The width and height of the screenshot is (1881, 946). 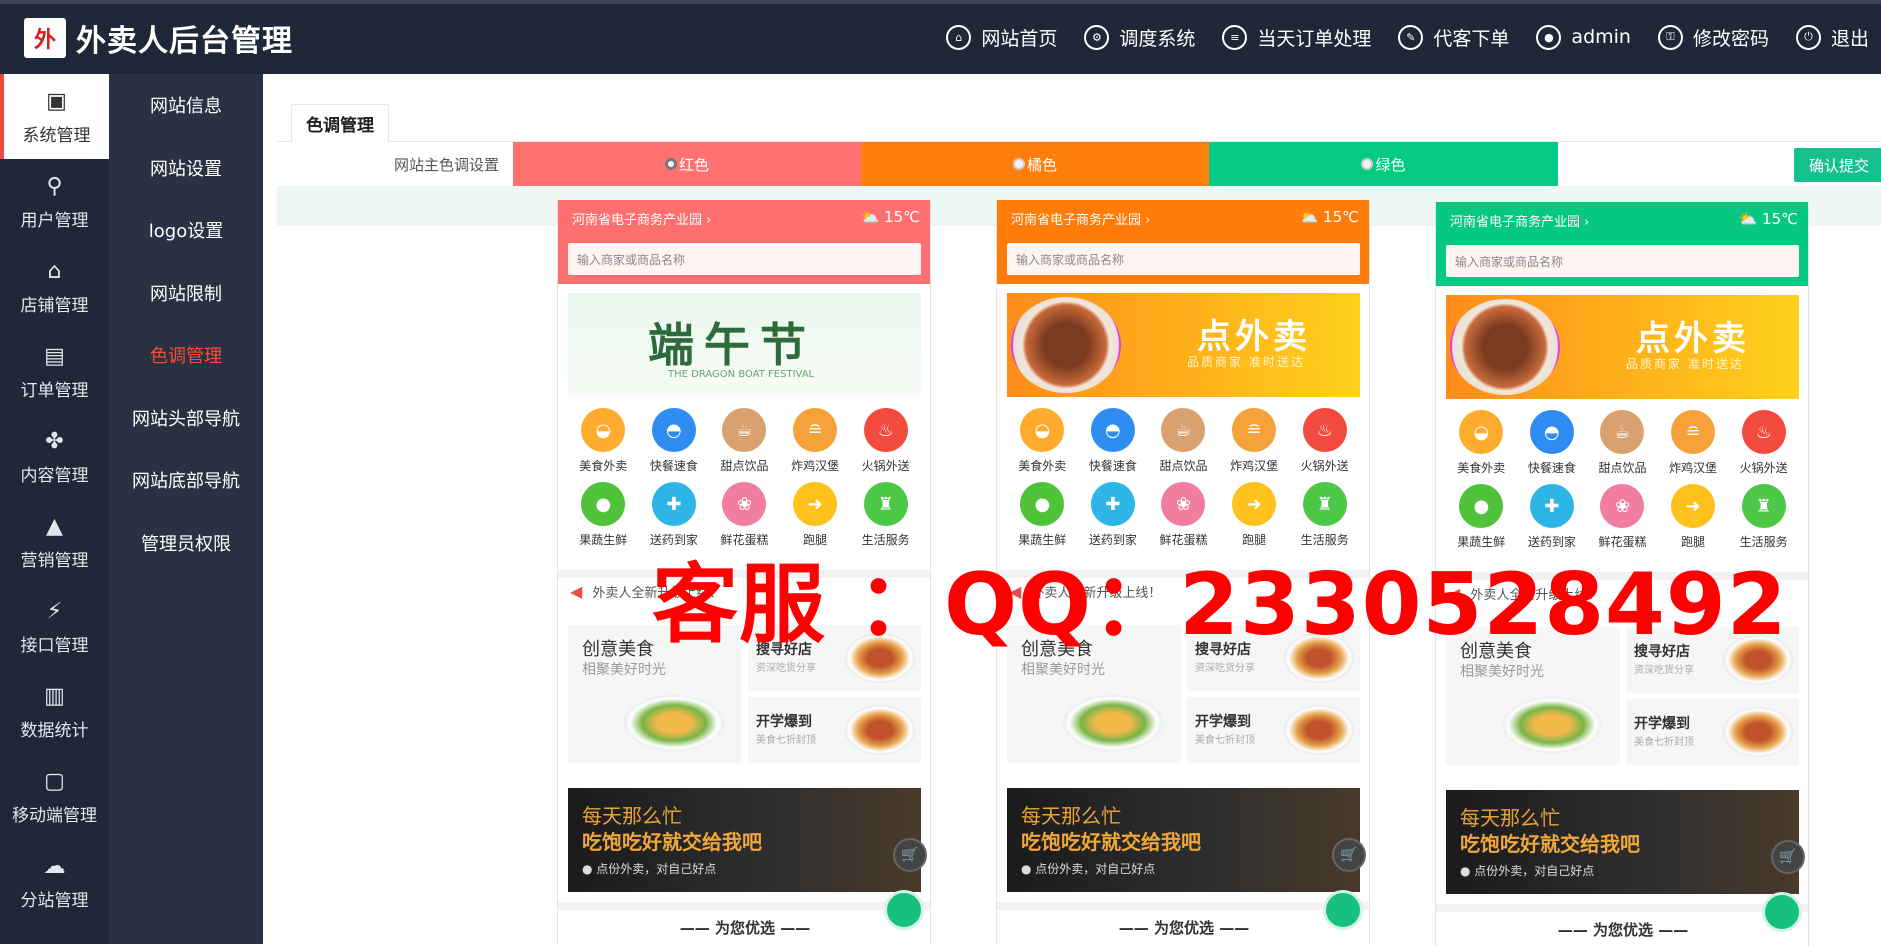 What do you see at coordinates (54, 796) in the screenshot?
I see `sidebar-item-8: ▢ 移动端管理` at bounding box center [54, 796].